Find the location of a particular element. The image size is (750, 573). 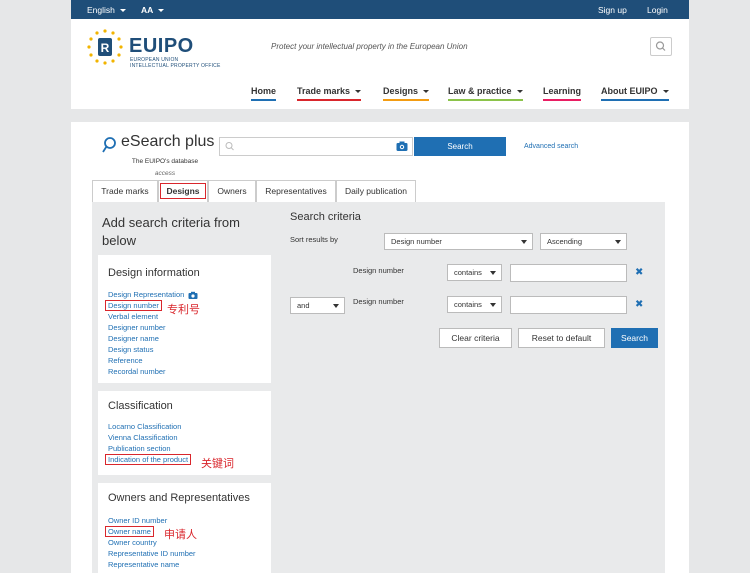

nav-trade-marks: Trade marks is located at coordinates (329, 93).